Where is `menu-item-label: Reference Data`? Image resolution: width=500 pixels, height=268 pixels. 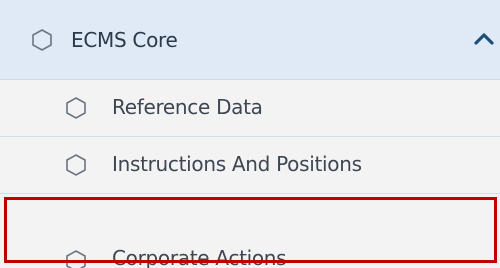 menu-item-label: Reference Data is located at coordinates (187, 107).